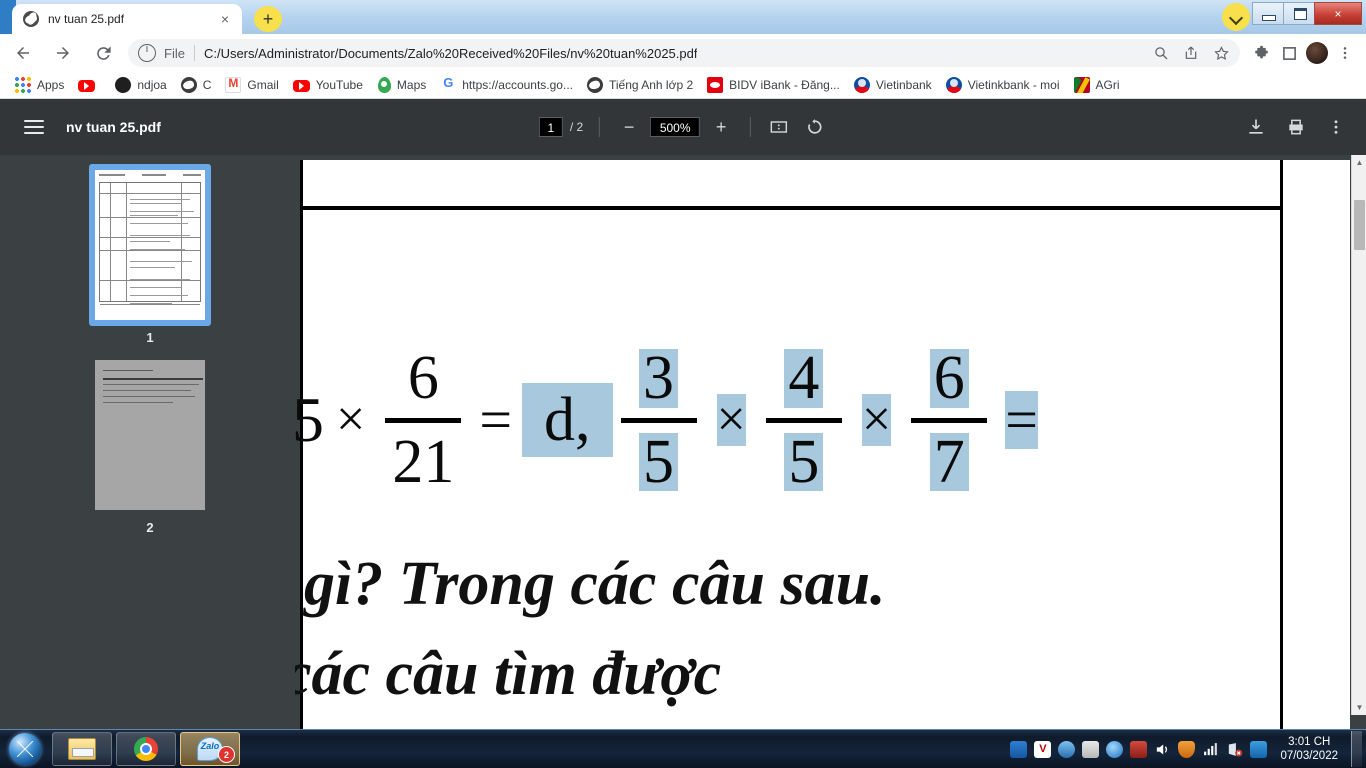 This screenshot has height=768, width=1366. Describe the element at coordinates (949, 461) in the screenshot. I see `denominator: 7` at that location.